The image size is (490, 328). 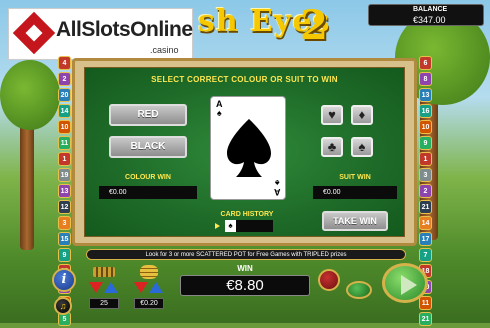 I want to click on colour-win-label: COLOUR WIN, so click(x=148, y=177).